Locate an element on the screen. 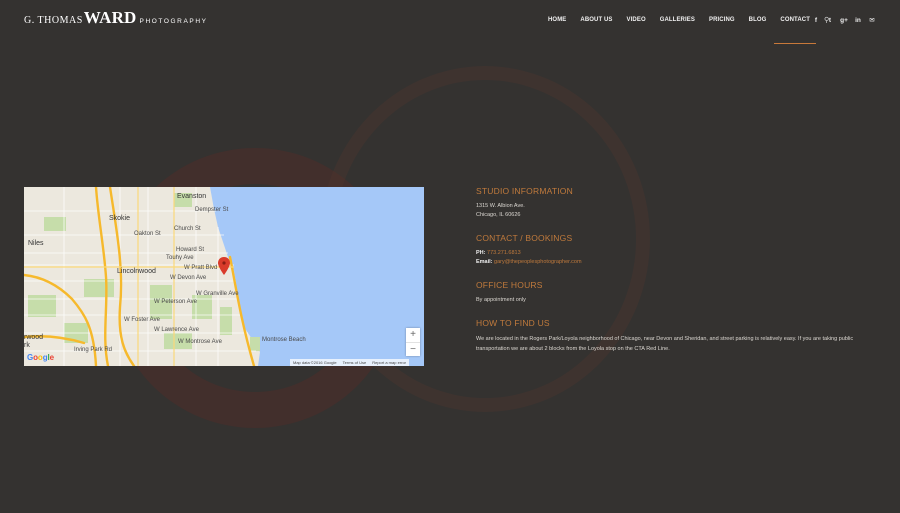  phone-label: PH: is located at coordinates (481, 253).